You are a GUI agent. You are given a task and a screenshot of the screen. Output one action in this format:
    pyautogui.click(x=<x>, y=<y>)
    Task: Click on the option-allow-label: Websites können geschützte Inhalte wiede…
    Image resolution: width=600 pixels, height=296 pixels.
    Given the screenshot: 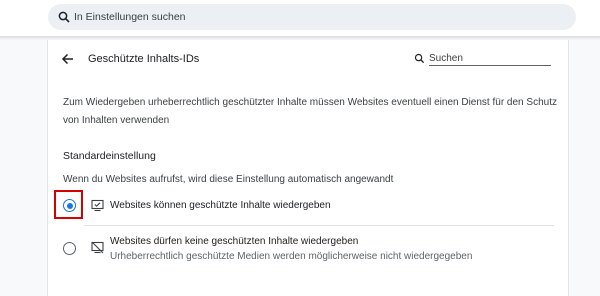 What is the action you would take?
    pyautogui.click(x=220, y=205)
    